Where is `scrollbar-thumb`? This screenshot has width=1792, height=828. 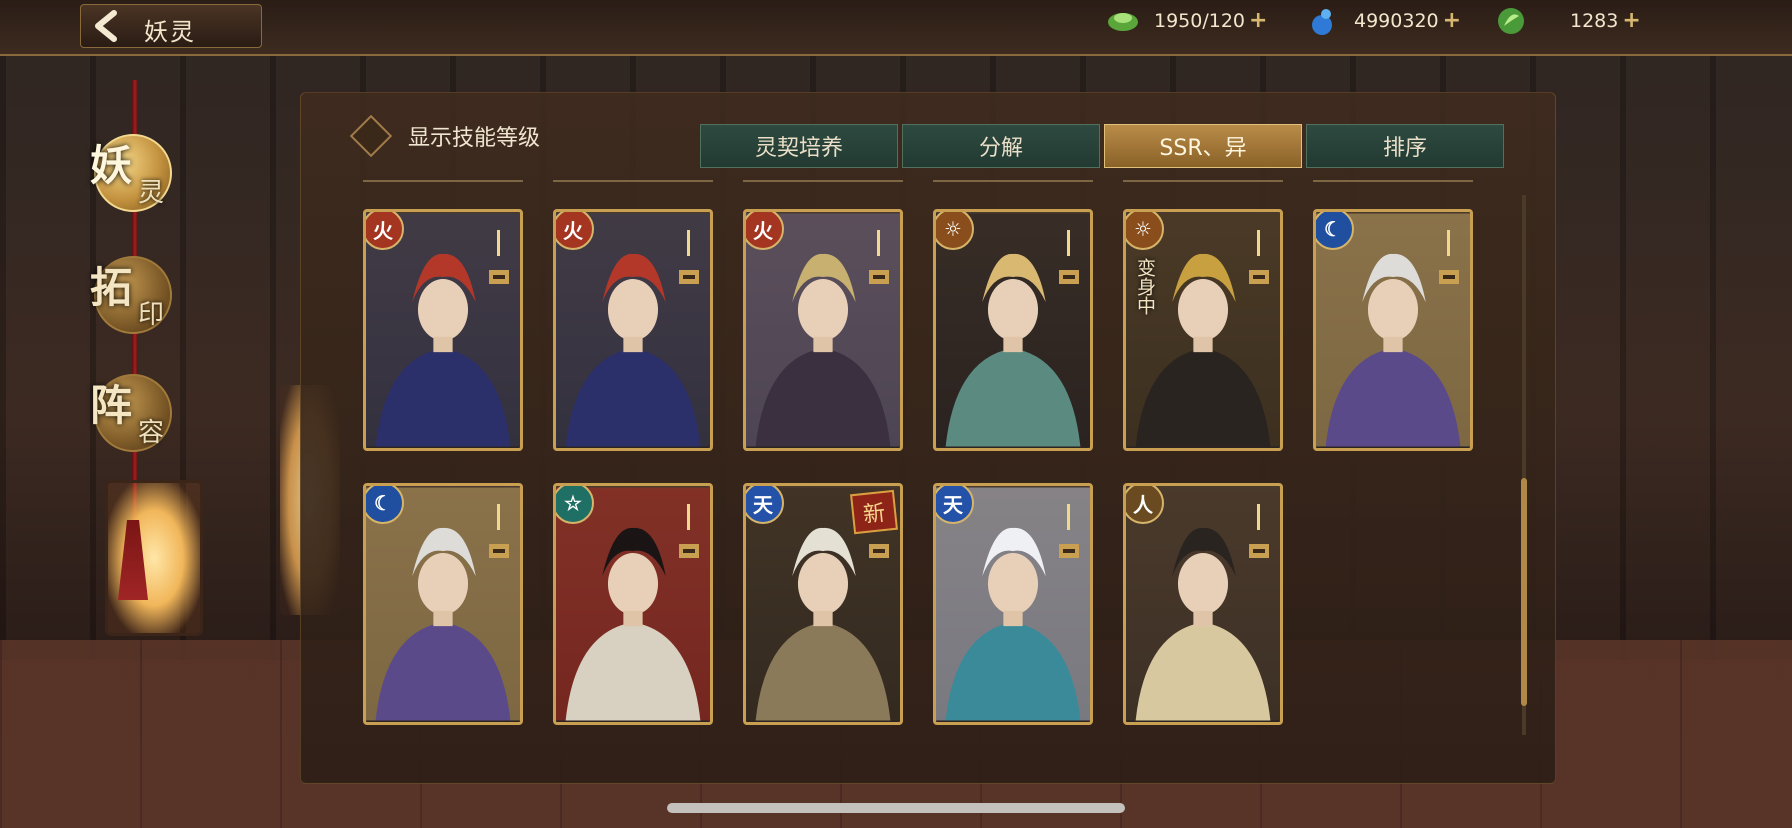 scrollbar-thumb is located at coordinates (1524, 592).